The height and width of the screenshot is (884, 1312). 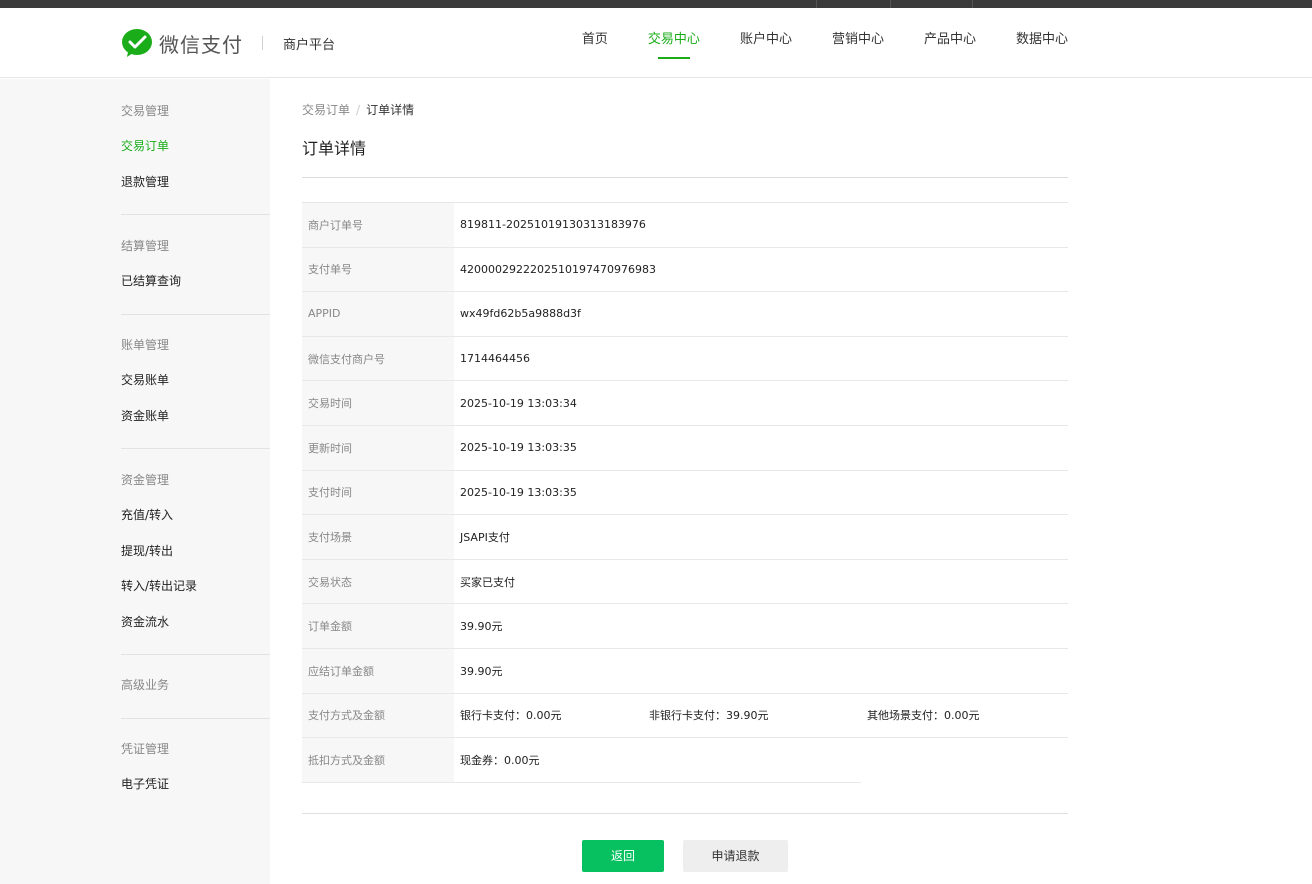 What do you see at coordinates (195, 586) in the screenshot?
I see `sidebar-item-transfer-records: 转入/转出记录` at bounding box center [195, 586].